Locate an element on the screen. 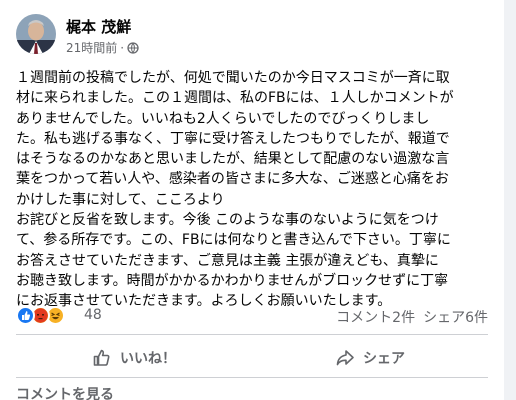  post-text-line: １週間前の投稿でしたが、何処で聞いたのか今日マスコミが一斉に取 is located at coordinates (233, 78).